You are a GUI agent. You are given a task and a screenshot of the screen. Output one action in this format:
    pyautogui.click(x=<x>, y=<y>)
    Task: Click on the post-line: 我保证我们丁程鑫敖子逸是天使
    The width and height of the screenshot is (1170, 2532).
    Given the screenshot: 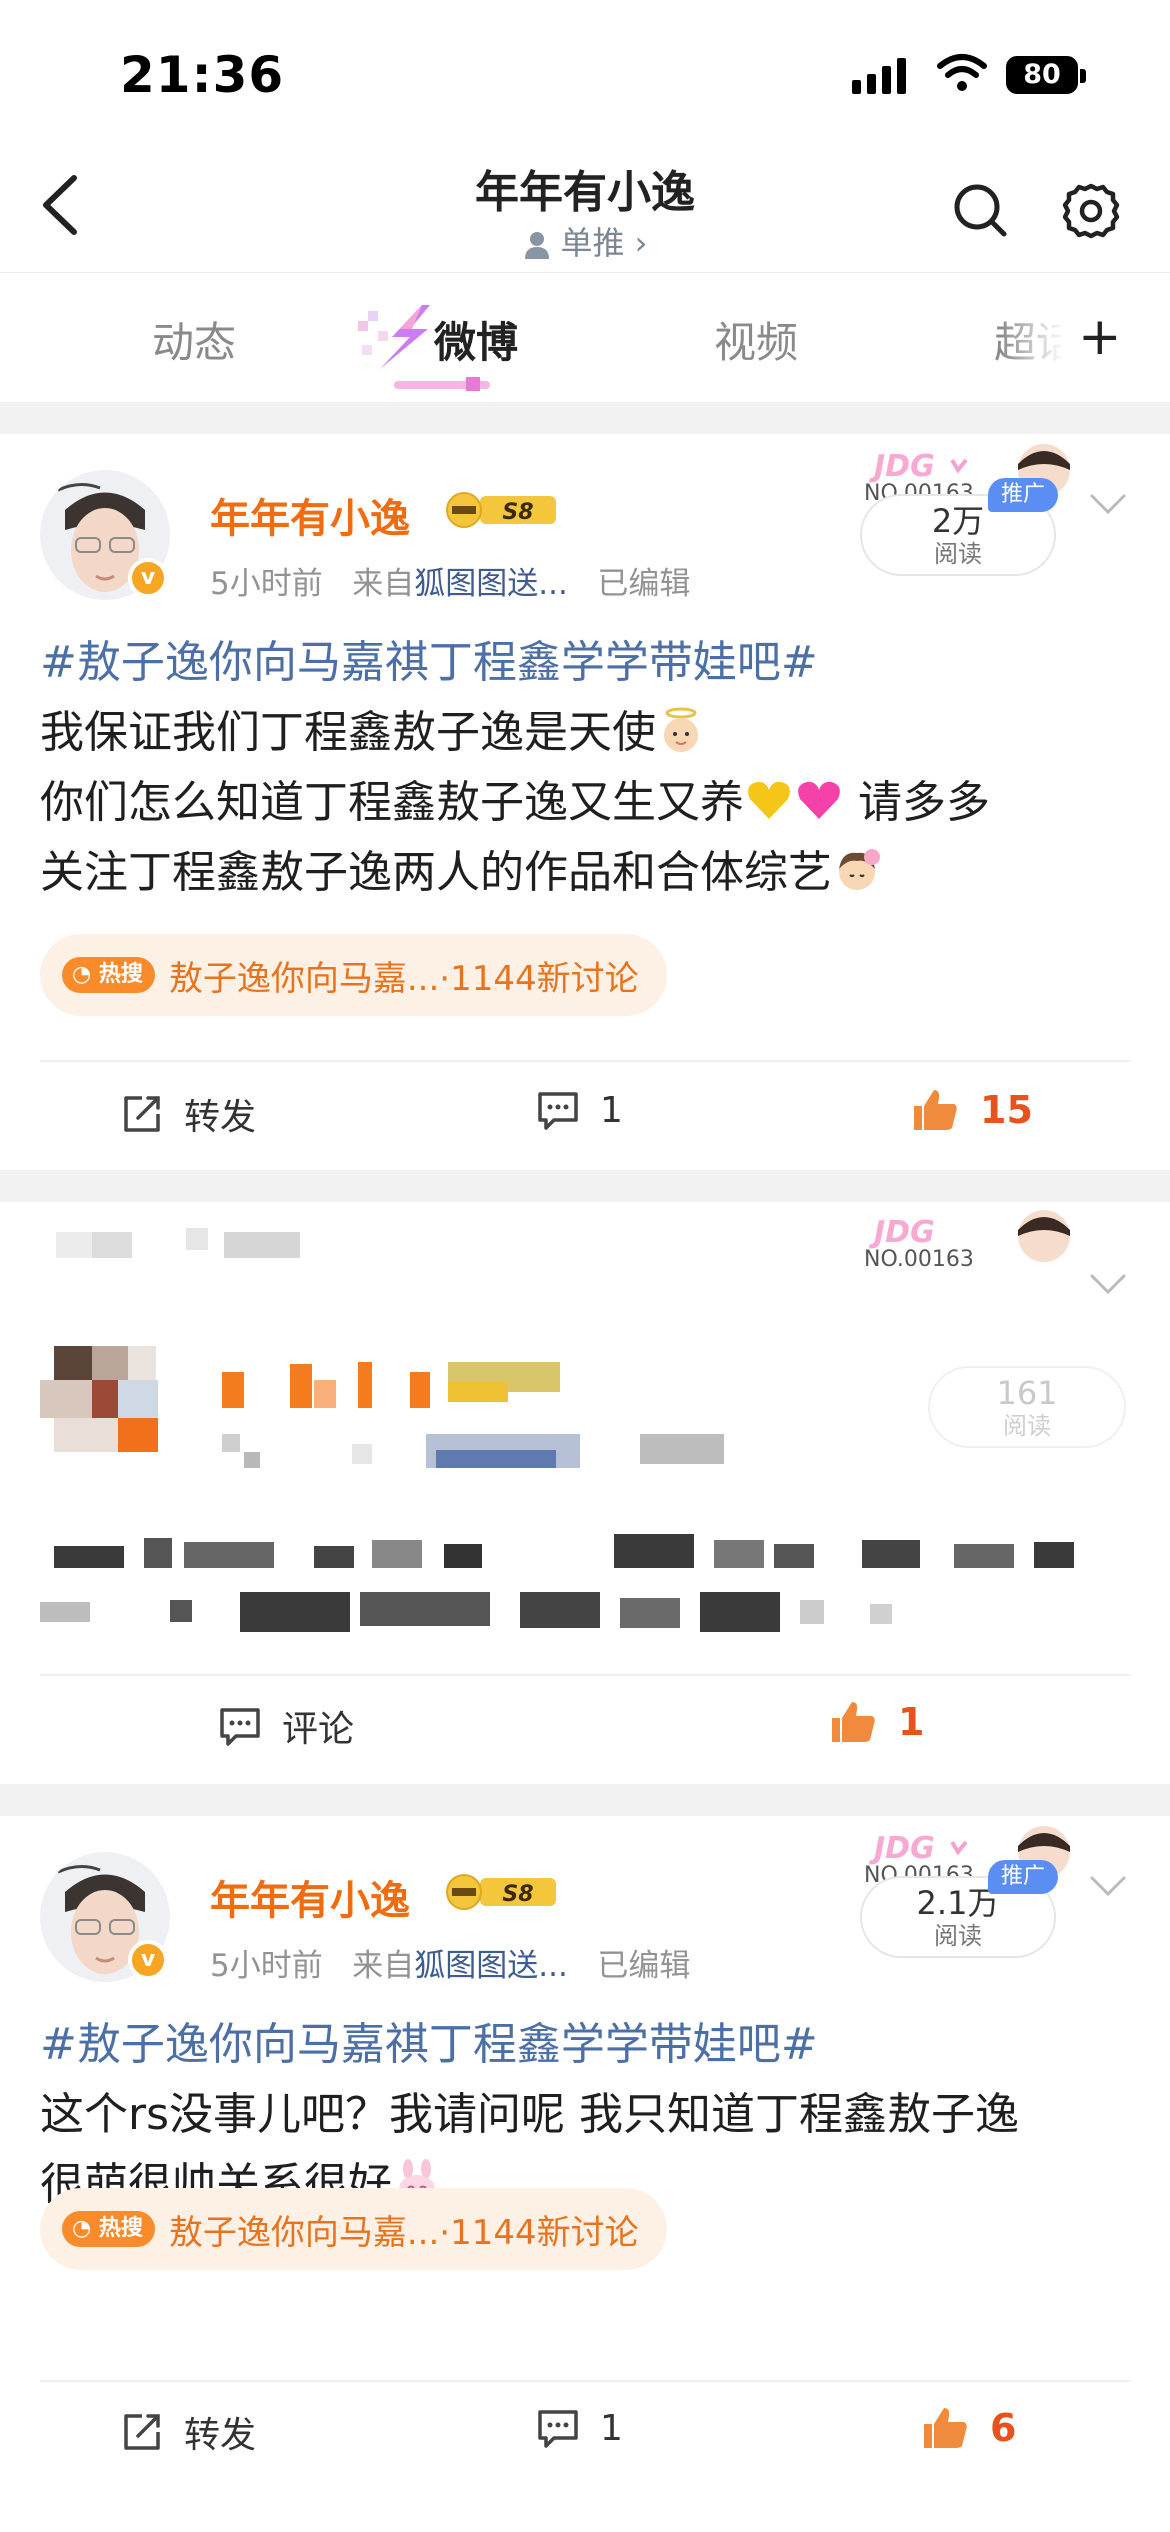 What is the action you would take?
    pyautogui.click(x=348, y=732)
    